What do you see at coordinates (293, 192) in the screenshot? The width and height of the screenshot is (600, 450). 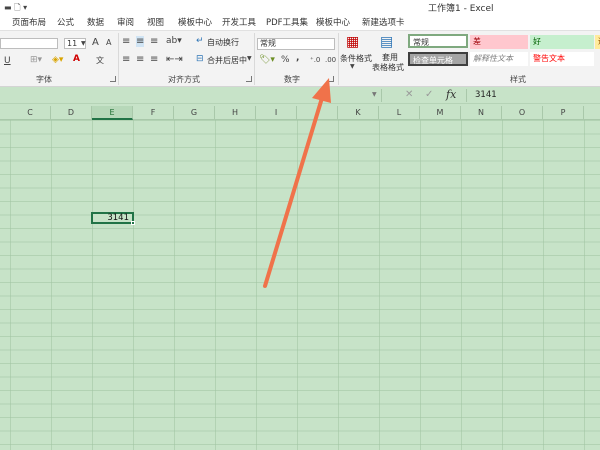 I see `arrow-shaft` at bounding box center [293, 192].